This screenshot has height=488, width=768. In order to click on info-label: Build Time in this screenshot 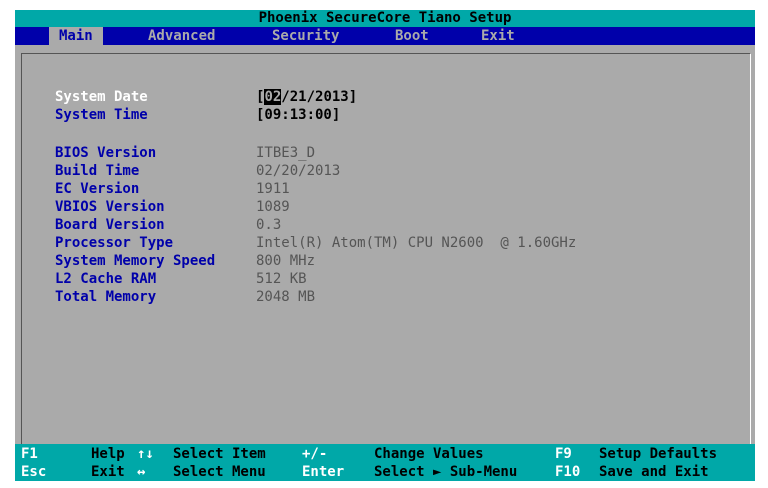, I will do `click(97, 171)`.